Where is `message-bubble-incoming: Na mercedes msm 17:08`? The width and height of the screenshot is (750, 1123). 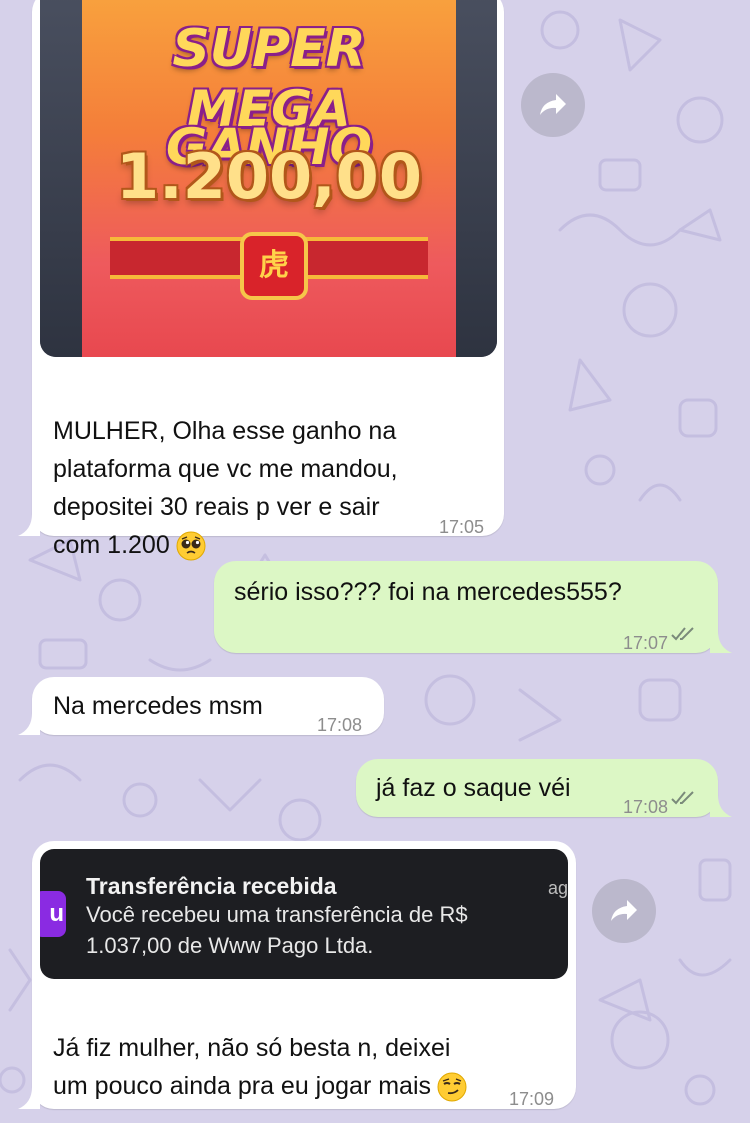
message-bubble-incoming: Na mercedes msm 17:08 is located at coordinates (201, 706).